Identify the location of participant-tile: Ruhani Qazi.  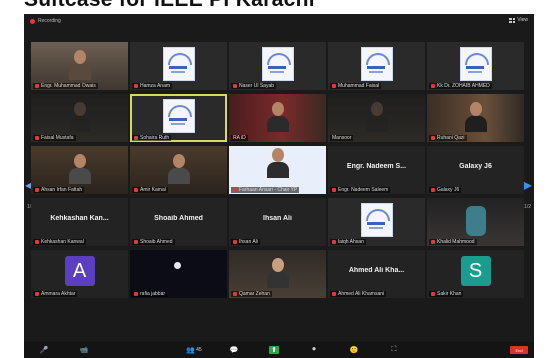
(475, 118).